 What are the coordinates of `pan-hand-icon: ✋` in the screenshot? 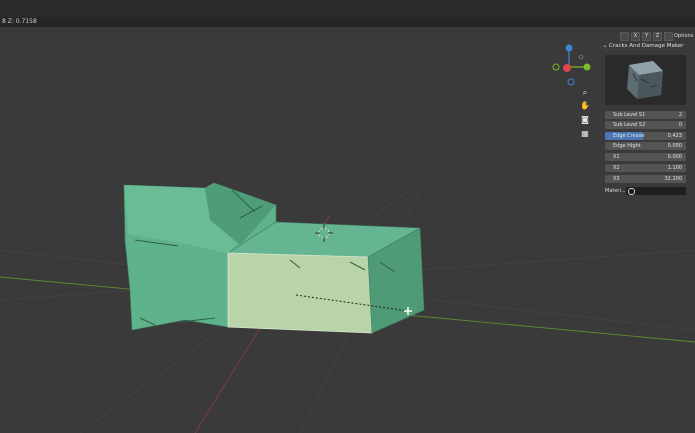 It's located at (585, 106).